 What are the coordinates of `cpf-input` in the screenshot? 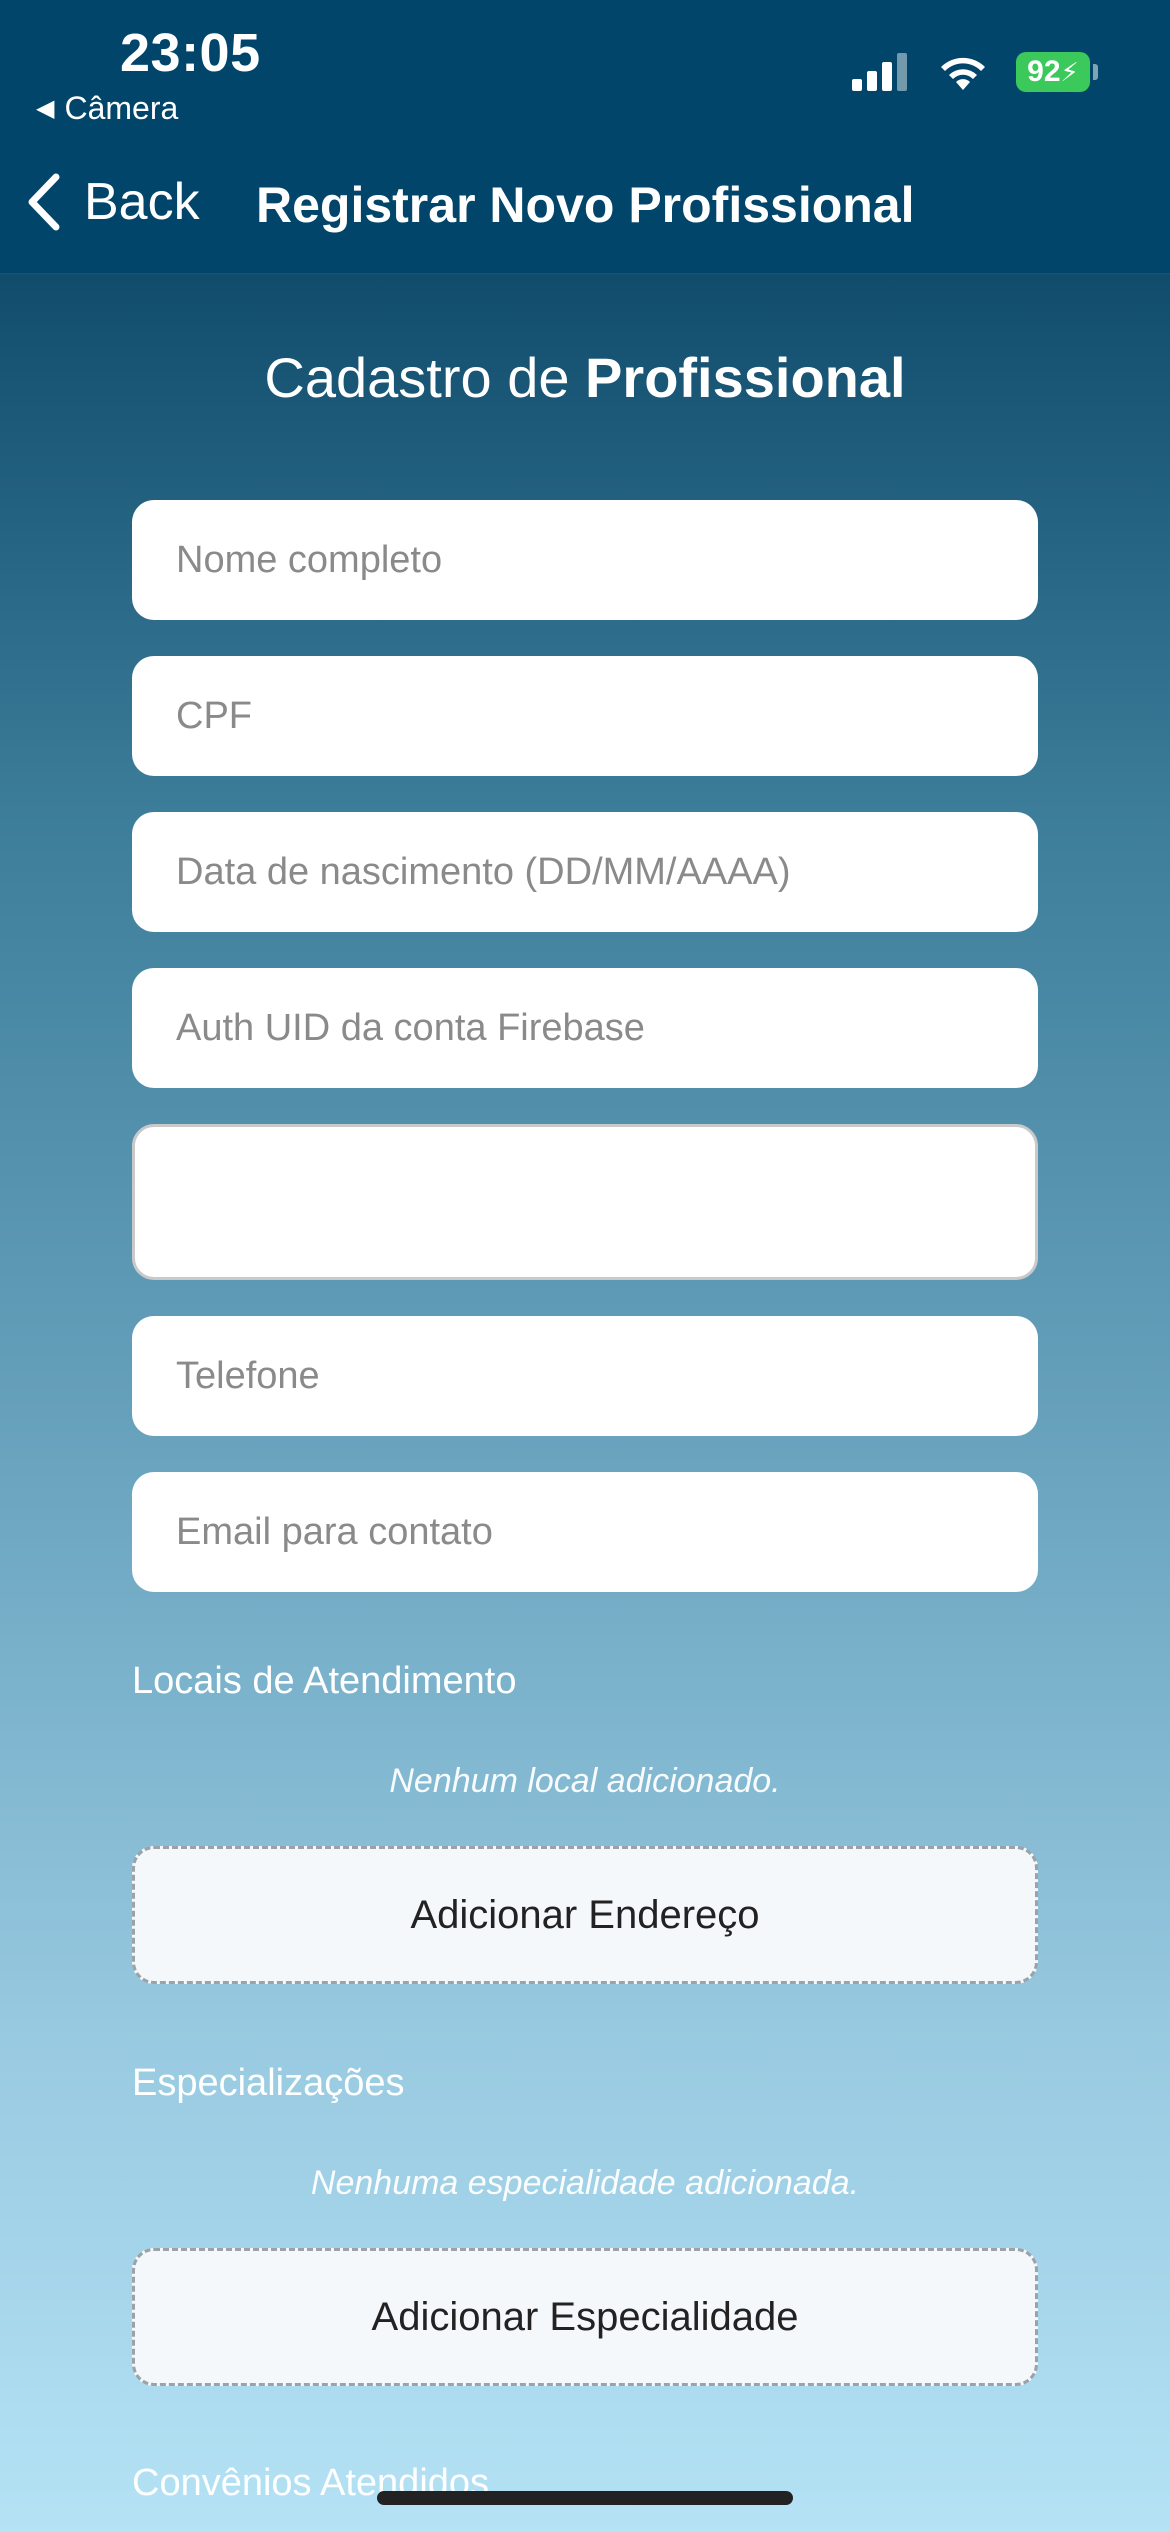 It's located at (585, 716).